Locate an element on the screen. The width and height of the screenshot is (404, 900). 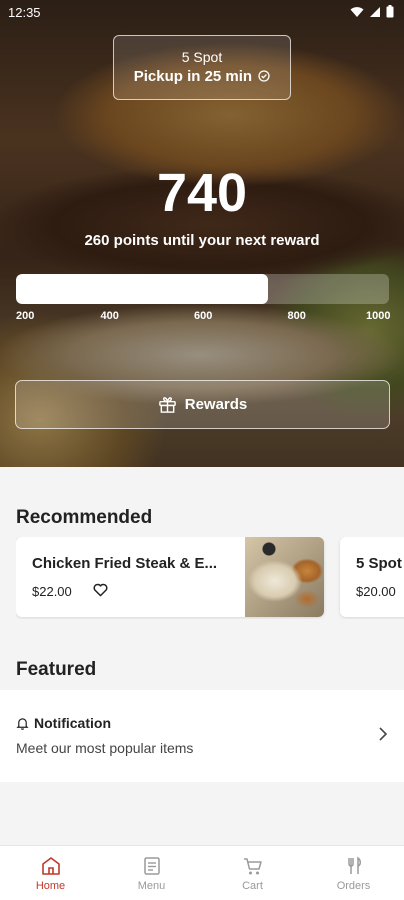
recommended-item-card: 5 Spot $20.00 is located at coordinates (372, 577).